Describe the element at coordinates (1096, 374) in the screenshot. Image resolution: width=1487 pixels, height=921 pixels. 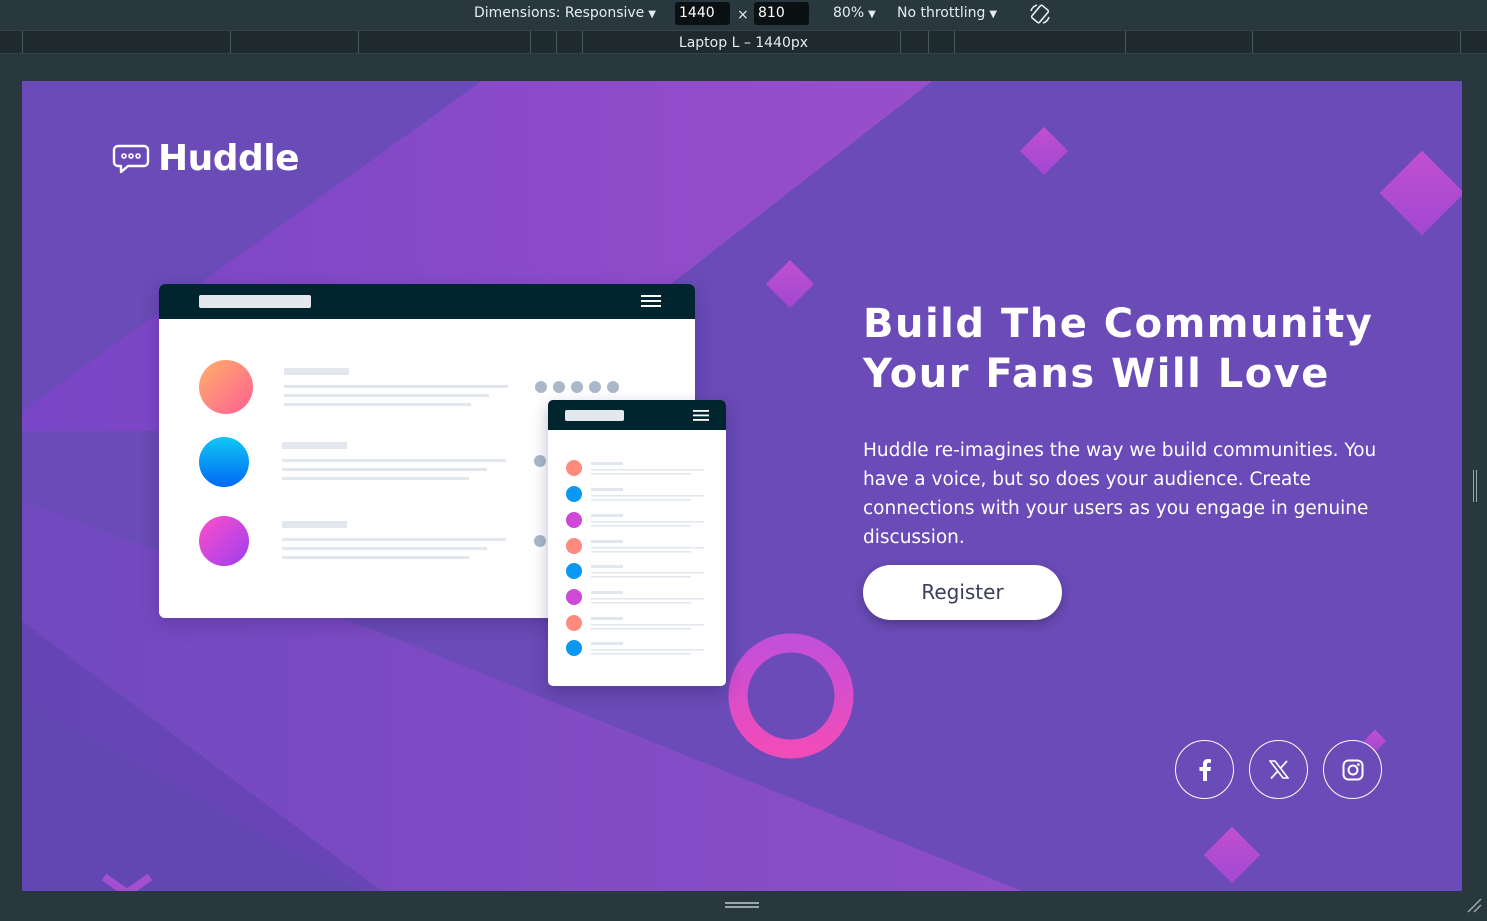
I see `headline-line-2: Your Fans Will Love` at that location.